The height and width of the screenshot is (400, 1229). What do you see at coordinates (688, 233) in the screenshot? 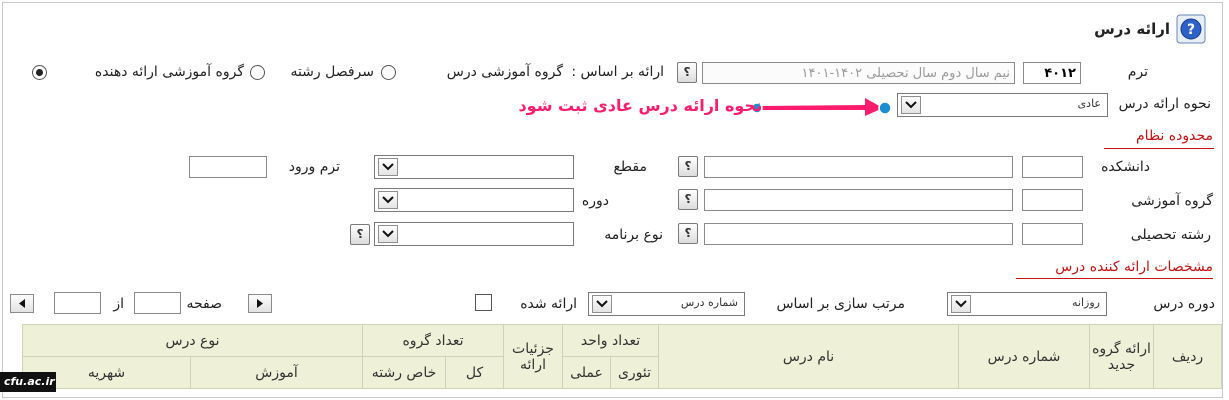
I see `major-help-button: ؟` at bounding box center [688, 233].